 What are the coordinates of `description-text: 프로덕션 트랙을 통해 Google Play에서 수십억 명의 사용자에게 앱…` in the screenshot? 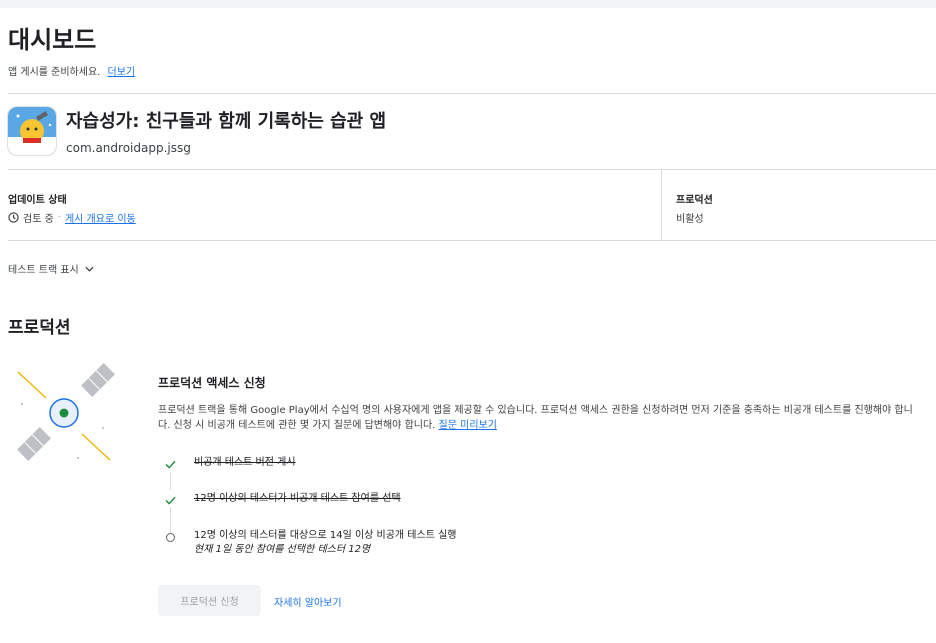 It's located at (535, 418).